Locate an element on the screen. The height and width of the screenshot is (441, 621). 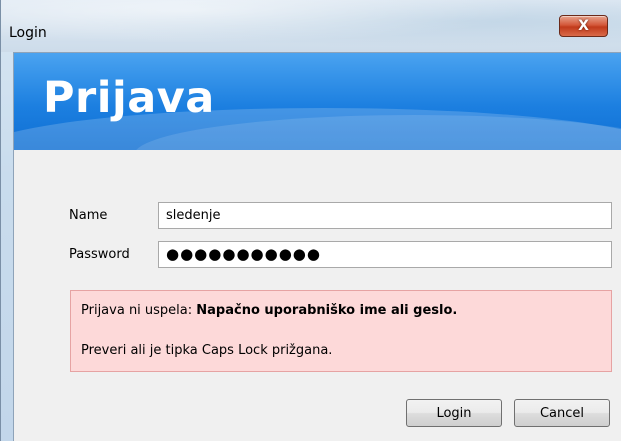
caps-lock-hint: Preveri ali je tipka Caps Lock prižgana. is located at coordinates (207, 350).